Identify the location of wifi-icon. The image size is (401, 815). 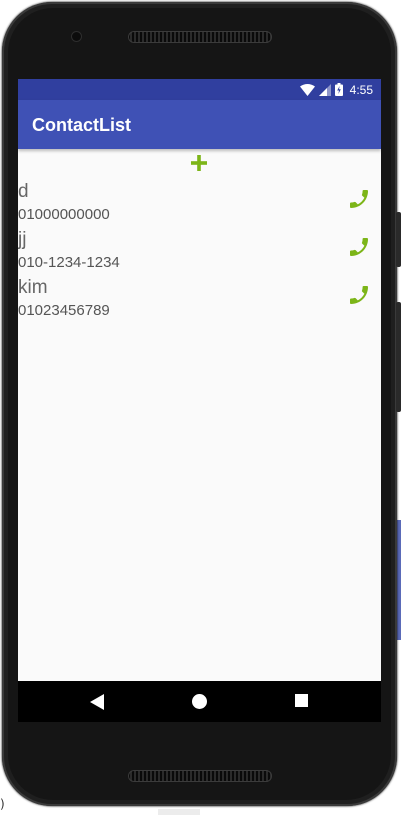
(307, 89).